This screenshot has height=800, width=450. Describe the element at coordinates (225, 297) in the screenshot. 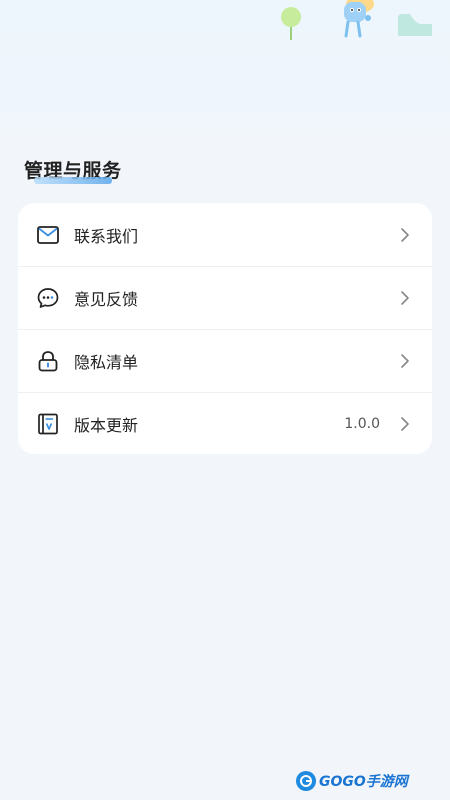

I see `menu-item-feedback: 意见反馈` at that location.